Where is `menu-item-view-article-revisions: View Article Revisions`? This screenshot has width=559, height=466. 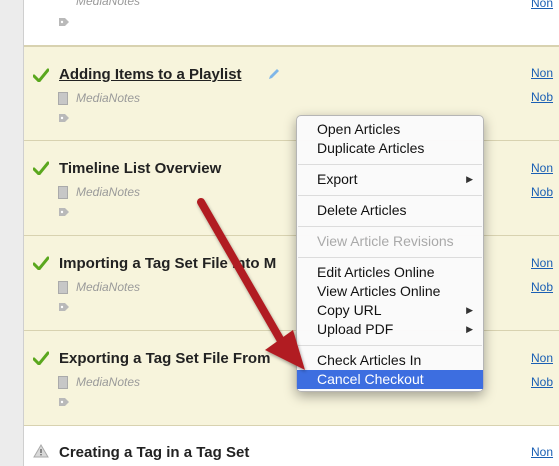
menu-item-view-article-revisions: View Article Revisions is located at coordinates (390, 241).